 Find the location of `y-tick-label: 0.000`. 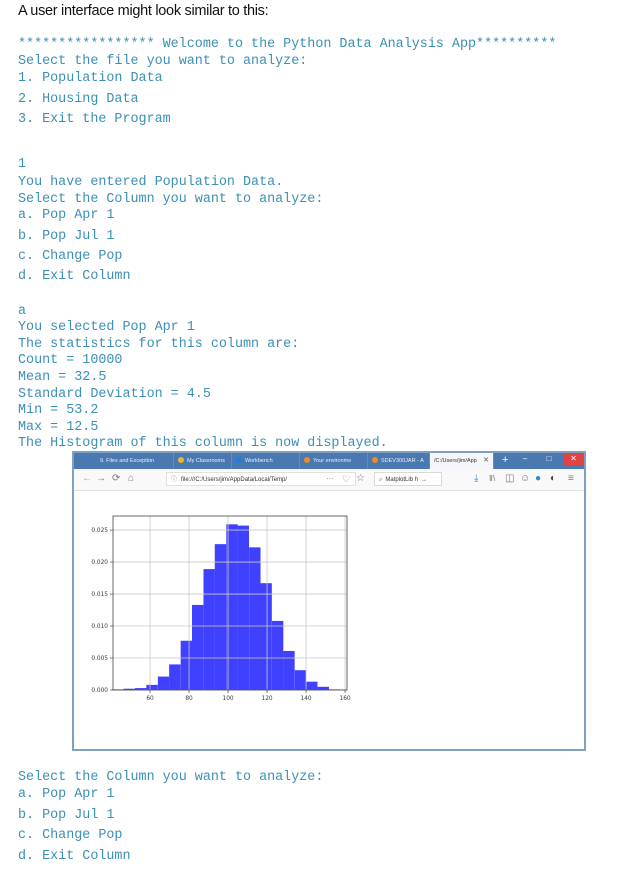

y-tick-label: 0.000 is located at coordinates (99, 691).